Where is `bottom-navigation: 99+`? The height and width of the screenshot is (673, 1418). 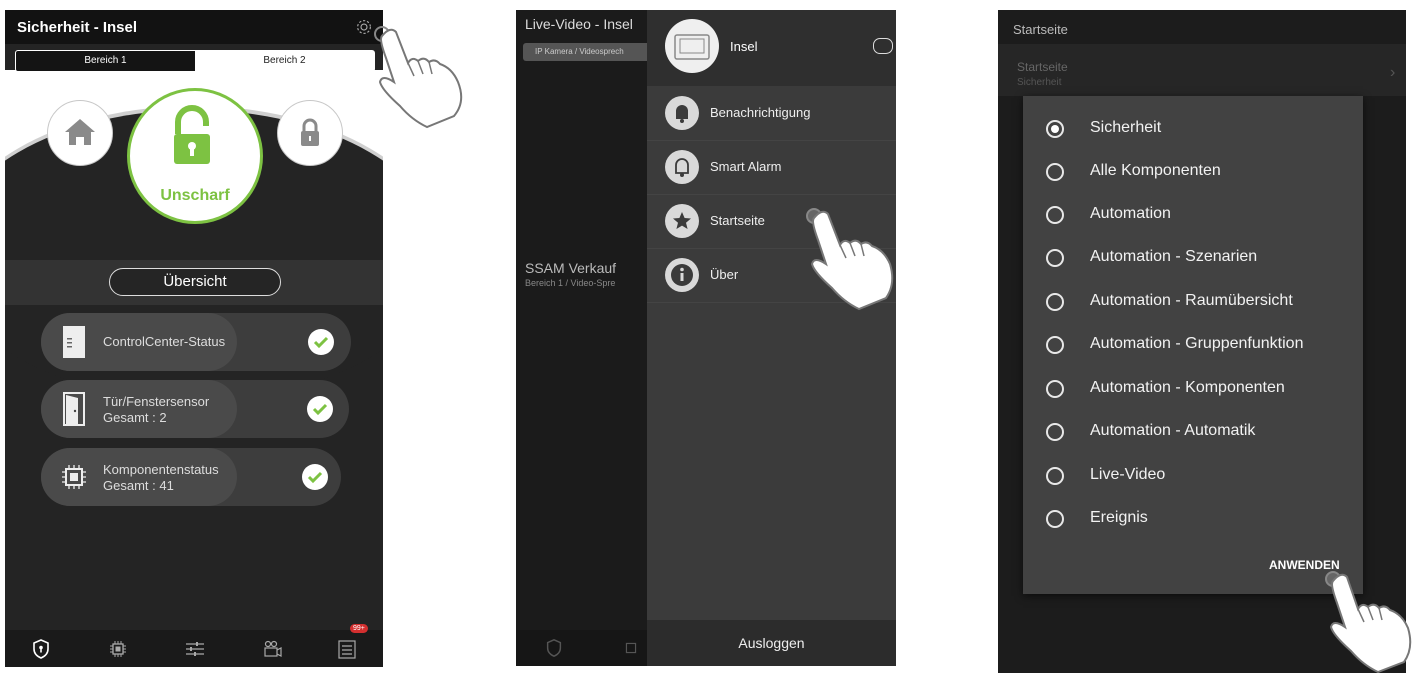 bottom-navigation: 99+ is located at coordinates (194, 645).